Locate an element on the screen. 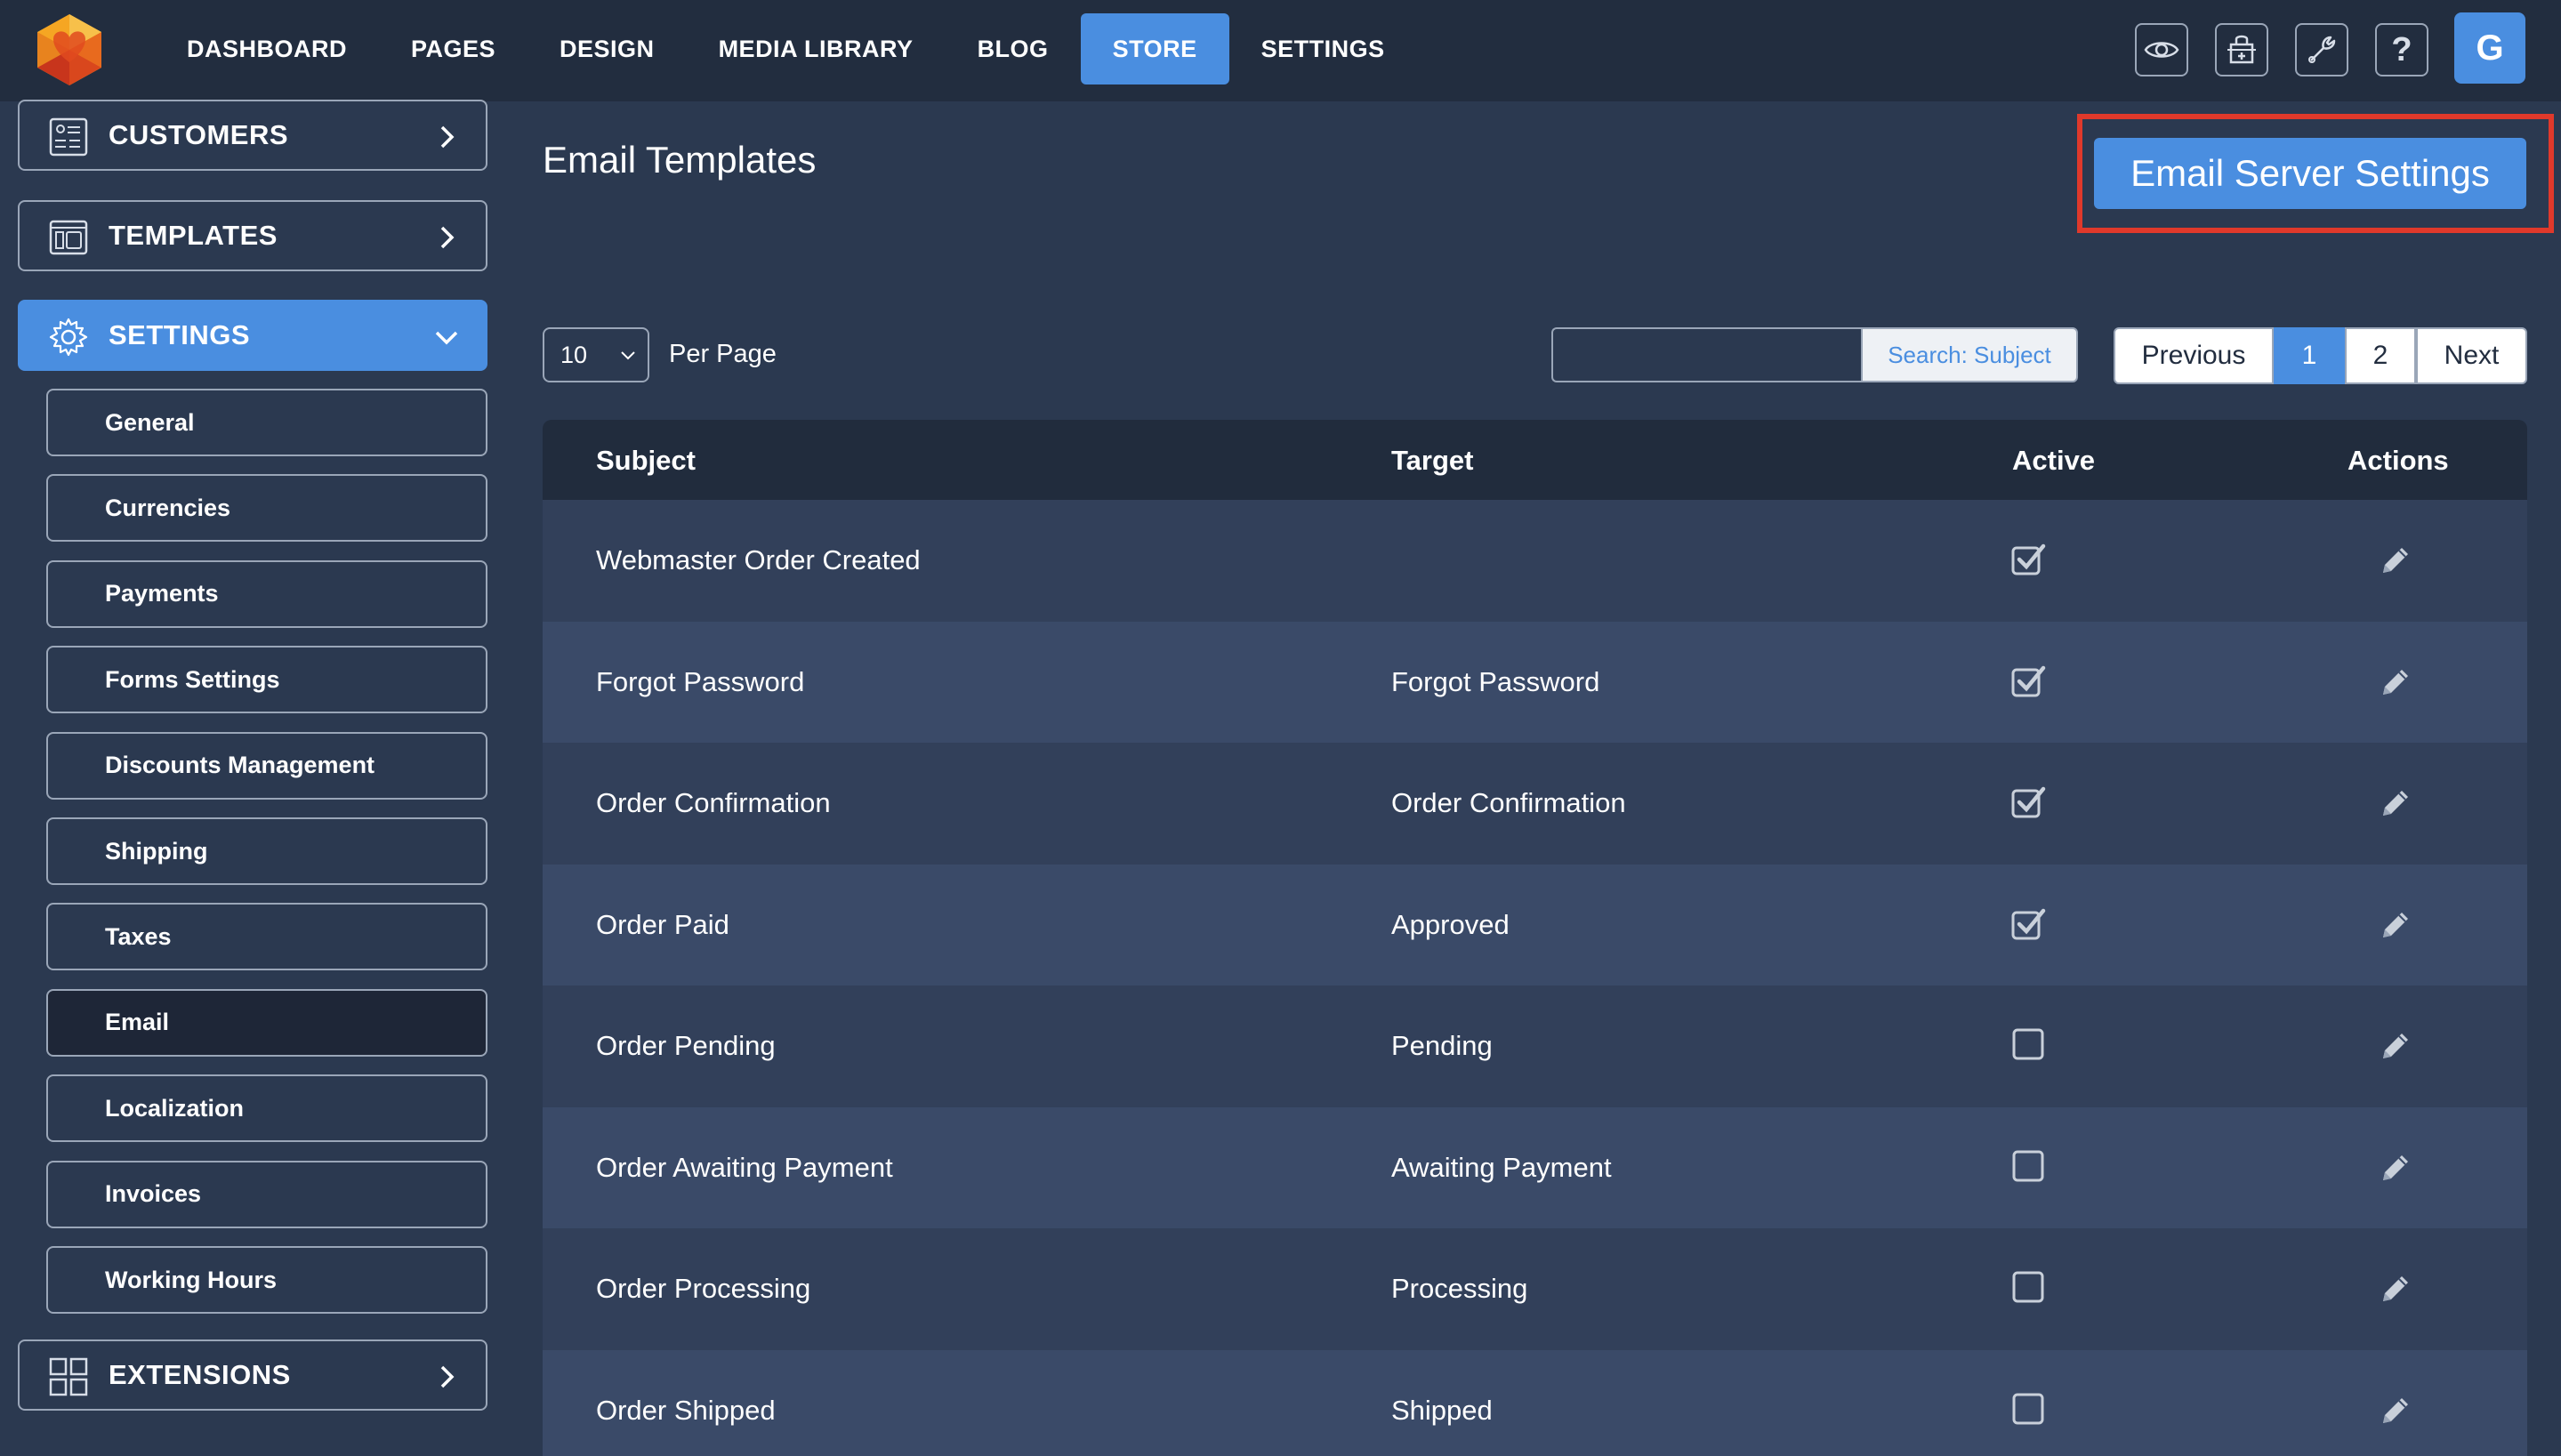  nav-item-blog: BLOG is located at coordinates (1013, 48).